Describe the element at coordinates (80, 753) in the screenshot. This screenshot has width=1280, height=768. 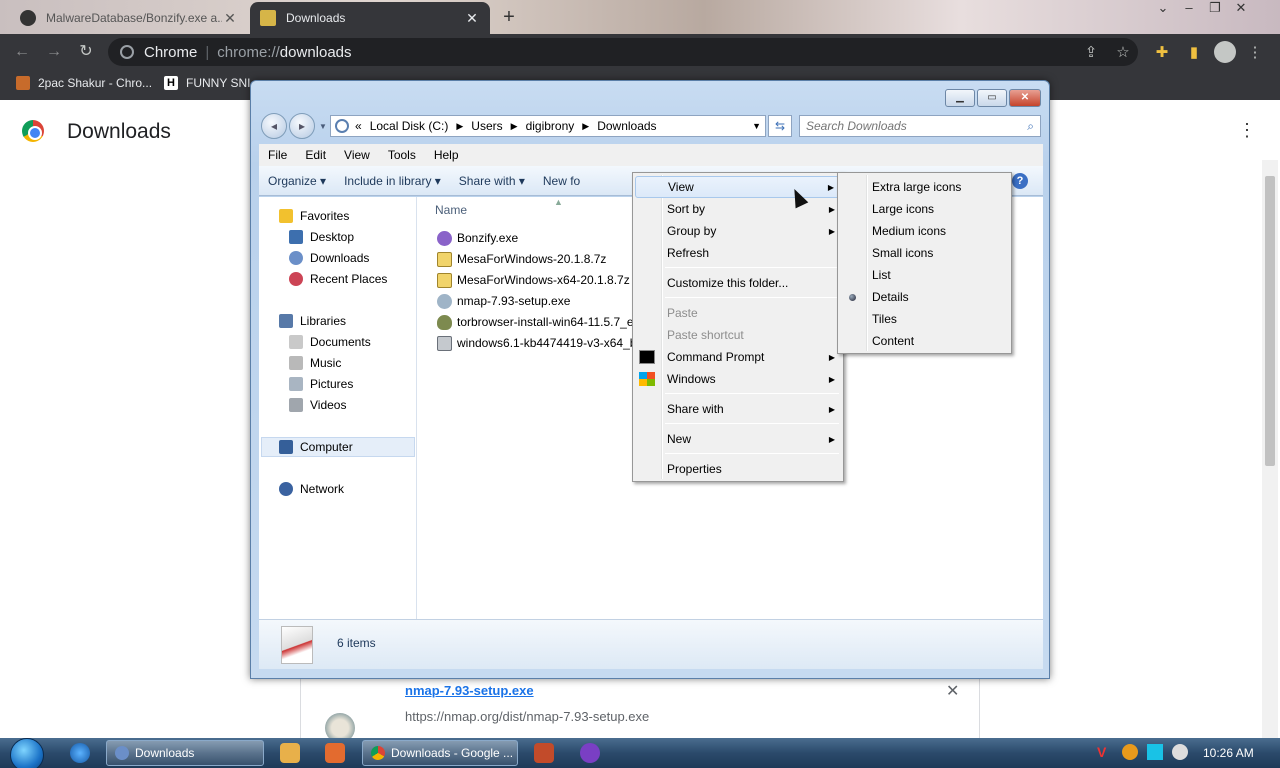
I see `internet-explorer-icon` at that location.